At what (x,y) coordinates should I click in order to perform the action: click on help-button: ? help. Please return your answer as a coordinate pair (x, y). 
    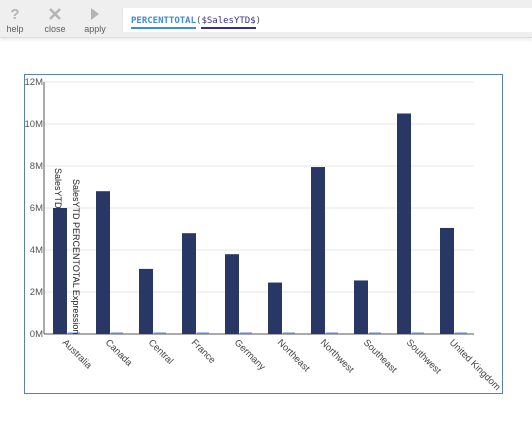
    Looking at the image, I should click on (17, 19).